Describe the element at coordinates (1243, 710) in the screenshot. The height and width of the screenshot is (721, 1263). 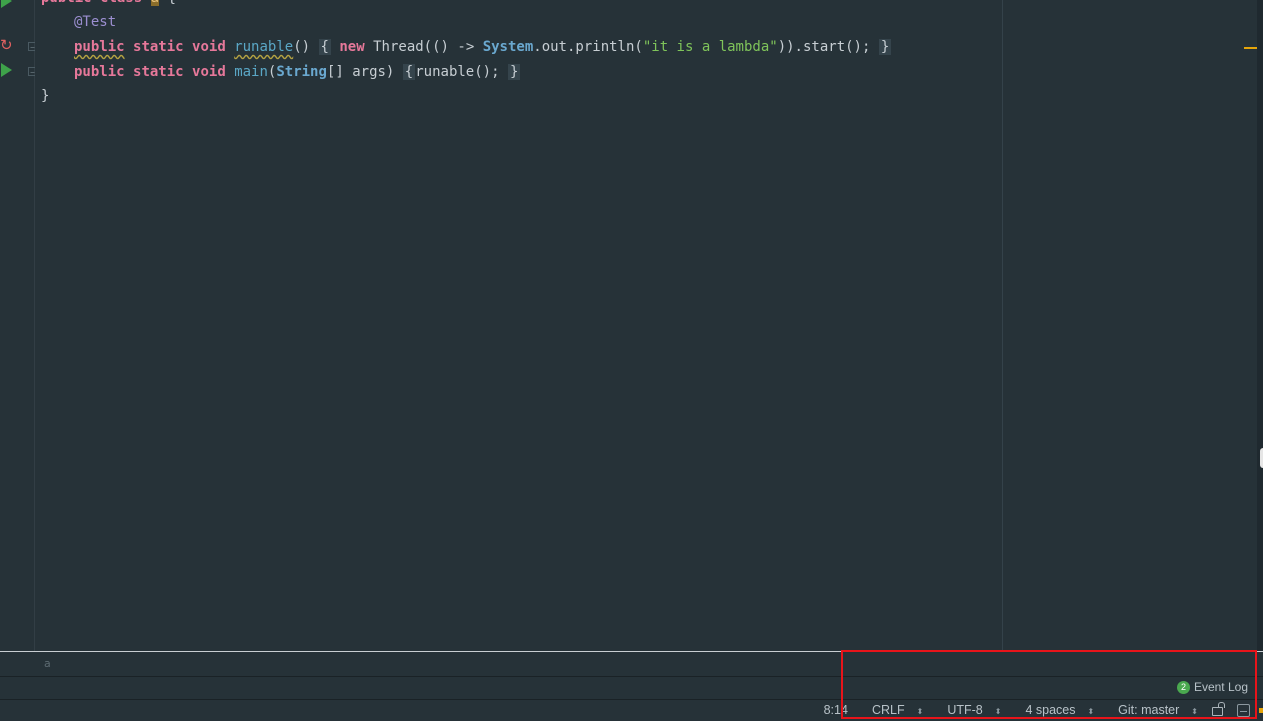
I see `hector-inspector-icon` at that location.